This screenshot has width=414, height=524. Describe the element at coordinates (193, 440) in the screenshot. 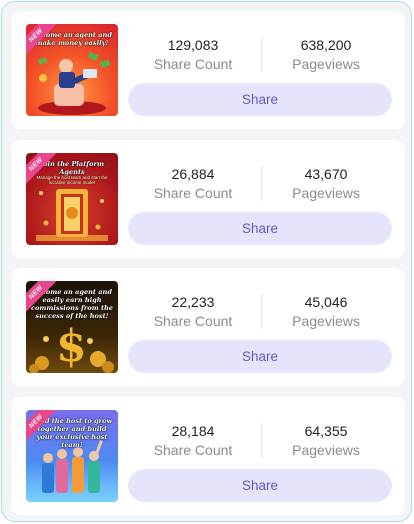

I see `share-count-stat: 28,184 Share Count` at that location.